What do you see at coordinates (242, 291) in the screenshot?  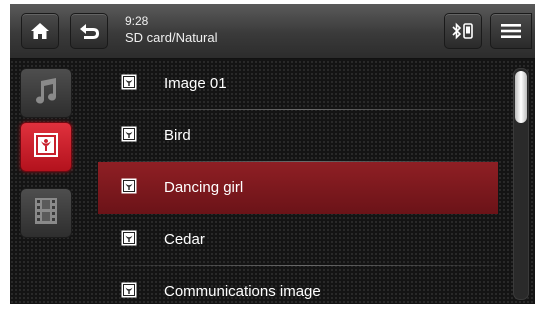 I see `file-name: Communications image` at bounding box center [242, 291].